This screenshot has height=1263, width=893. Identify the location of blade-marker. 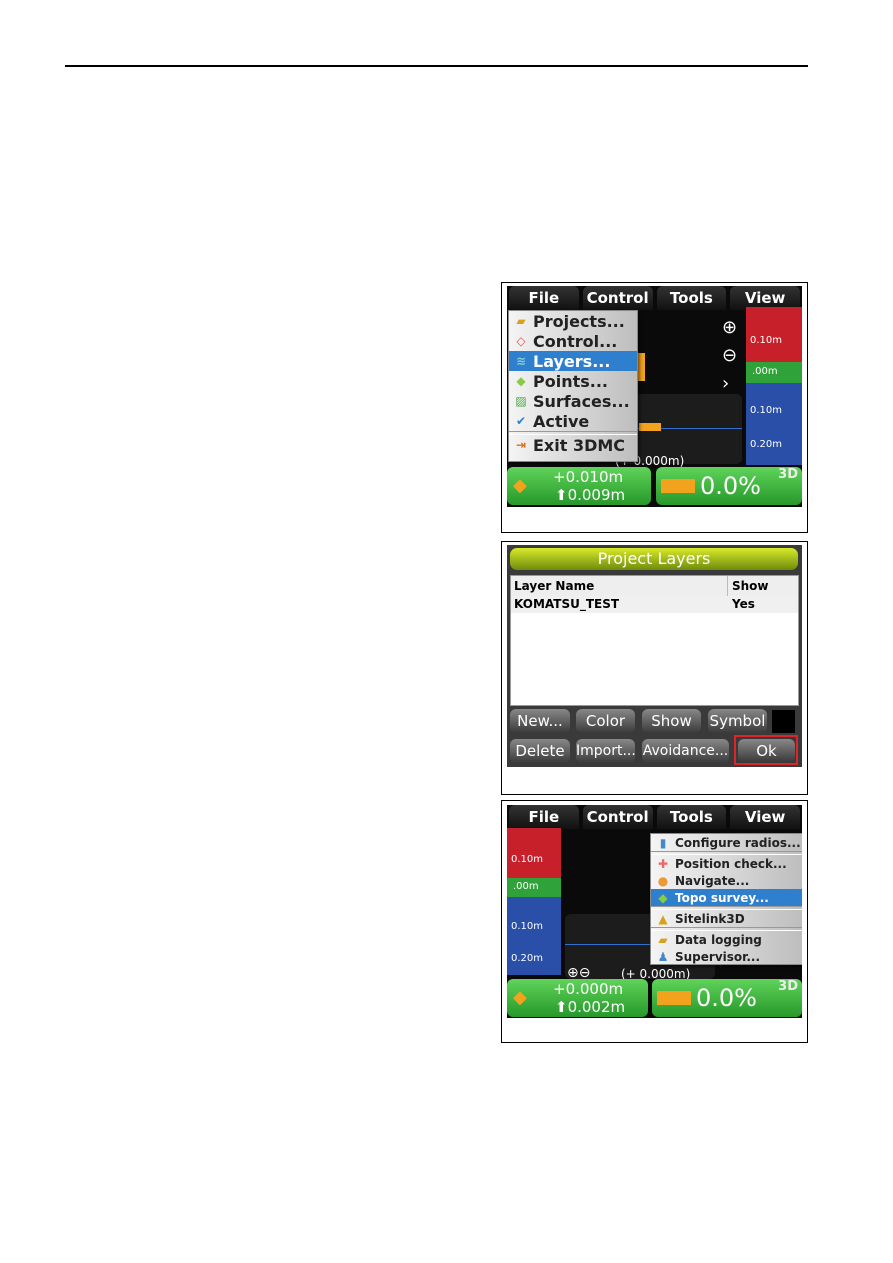
(650, 427).